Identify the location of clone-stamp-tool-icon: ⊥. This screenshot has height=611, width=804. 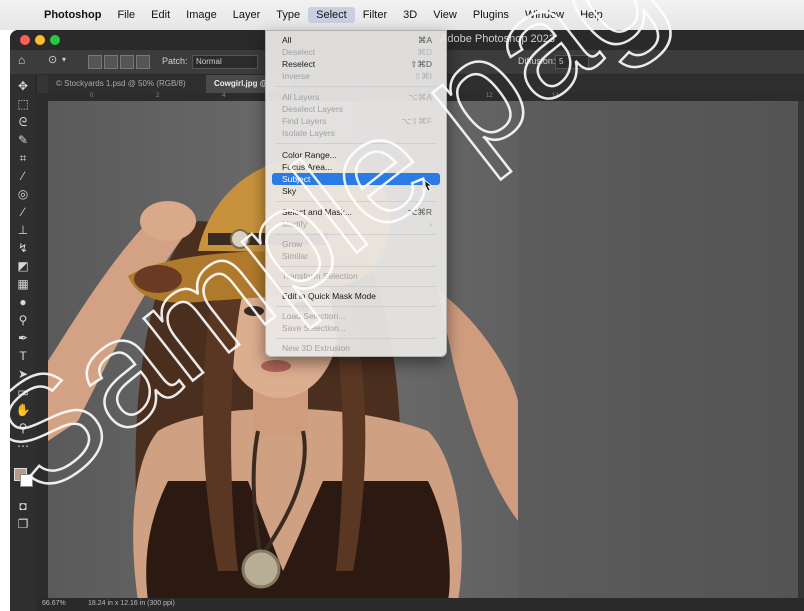
(23, 230).